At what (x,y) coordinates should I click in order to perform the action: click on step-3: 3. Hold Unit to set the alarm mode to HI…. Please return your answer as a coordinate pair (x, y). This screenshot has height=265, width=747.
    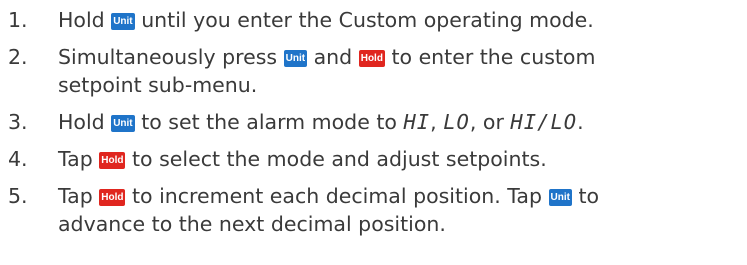
    Looking at the image, I should click on (373, 122).